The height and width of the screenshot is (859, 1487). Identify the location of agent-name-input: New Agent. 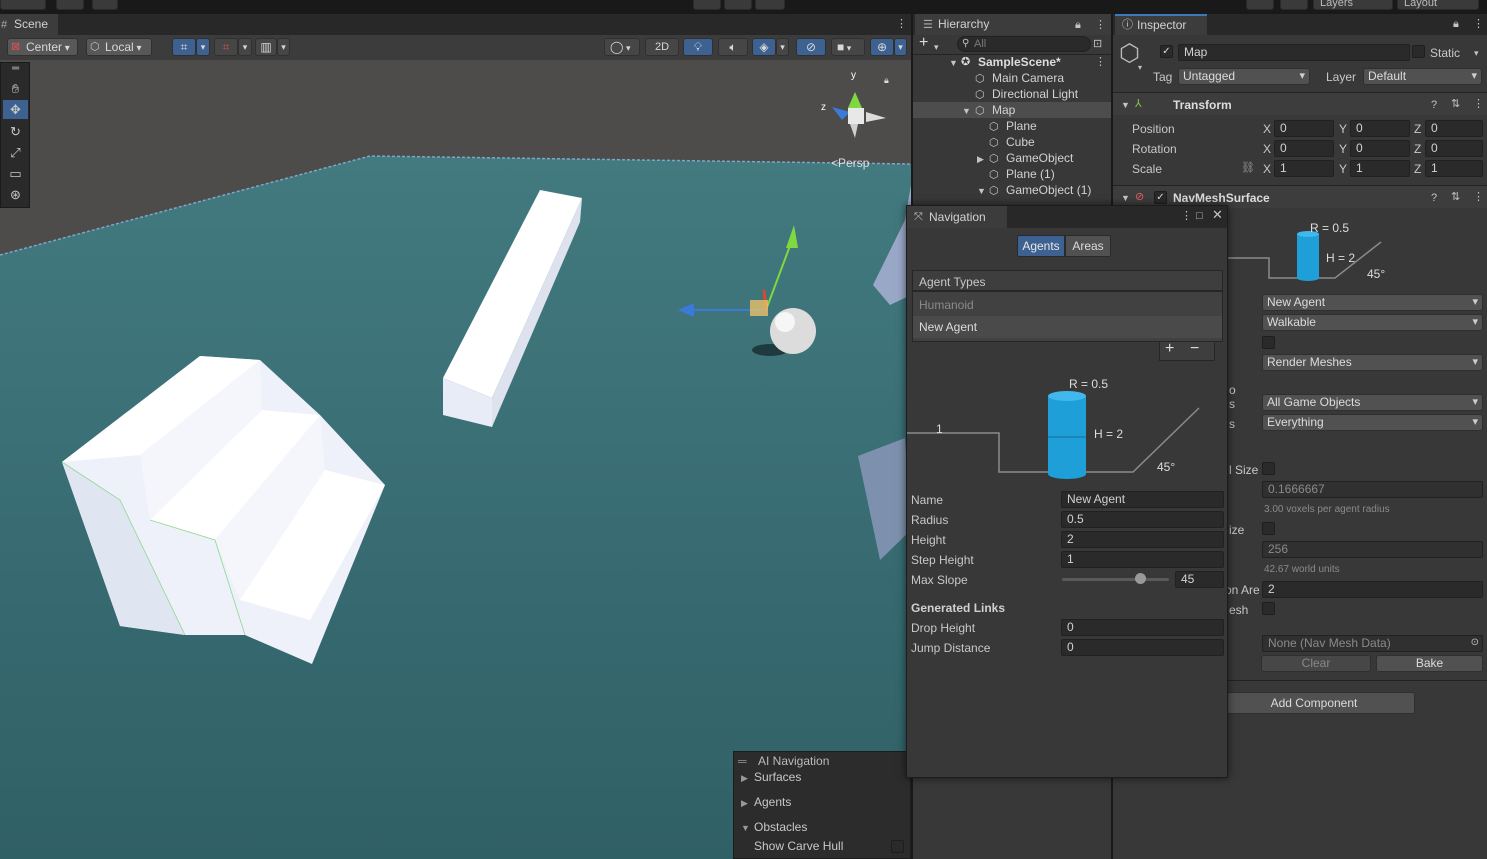
(1142, 499).